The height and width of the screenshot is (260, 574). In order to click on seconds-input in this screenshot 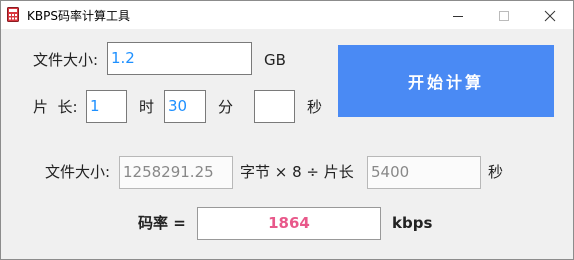, I will do `click(274, 106)`.